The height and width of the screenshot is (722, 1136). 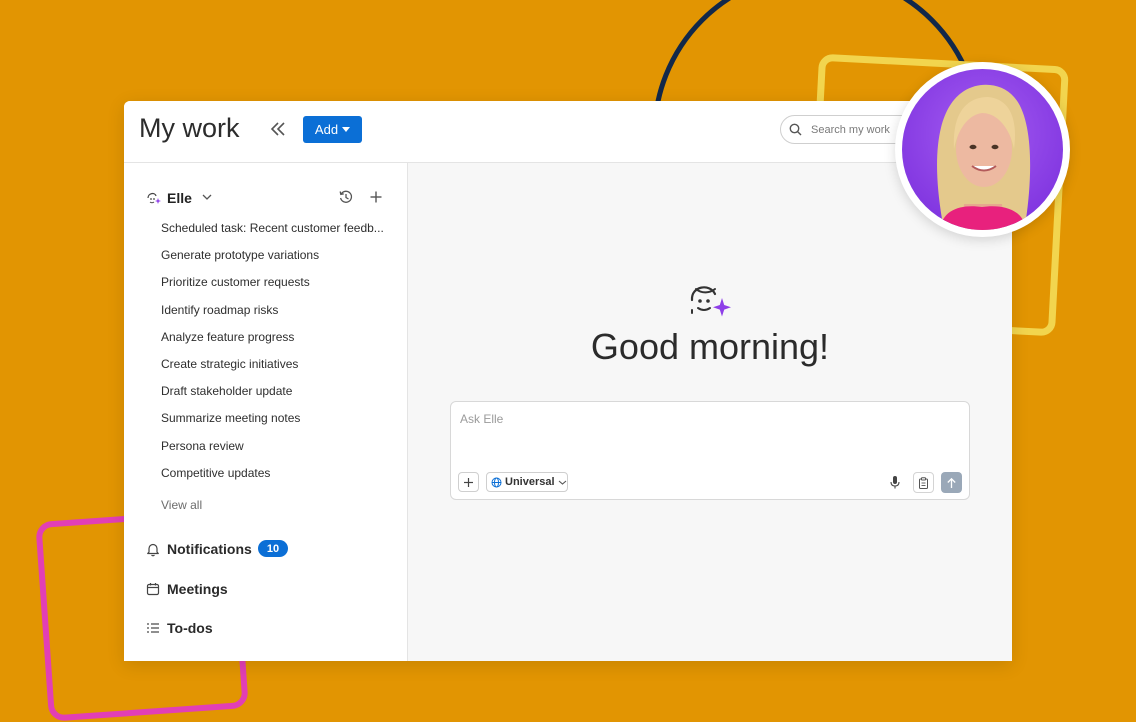 What do you see at coordinates (268, 198) in the screenshot?
I see `agent-selector: Elle` at bounding box center [268, 198].